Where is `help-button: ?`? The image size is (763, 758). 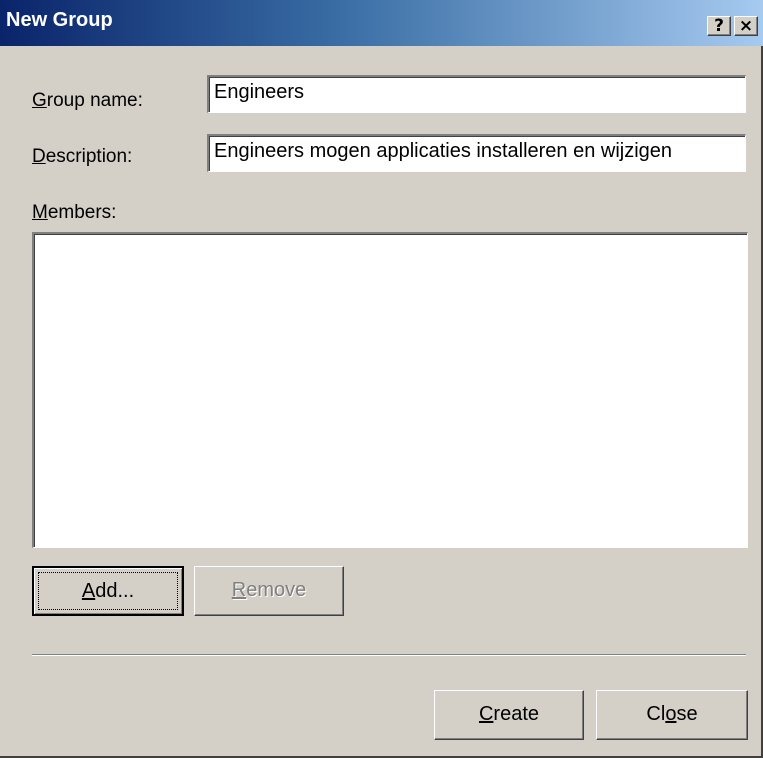
help-button: ? is located at coordinates (719, 26).